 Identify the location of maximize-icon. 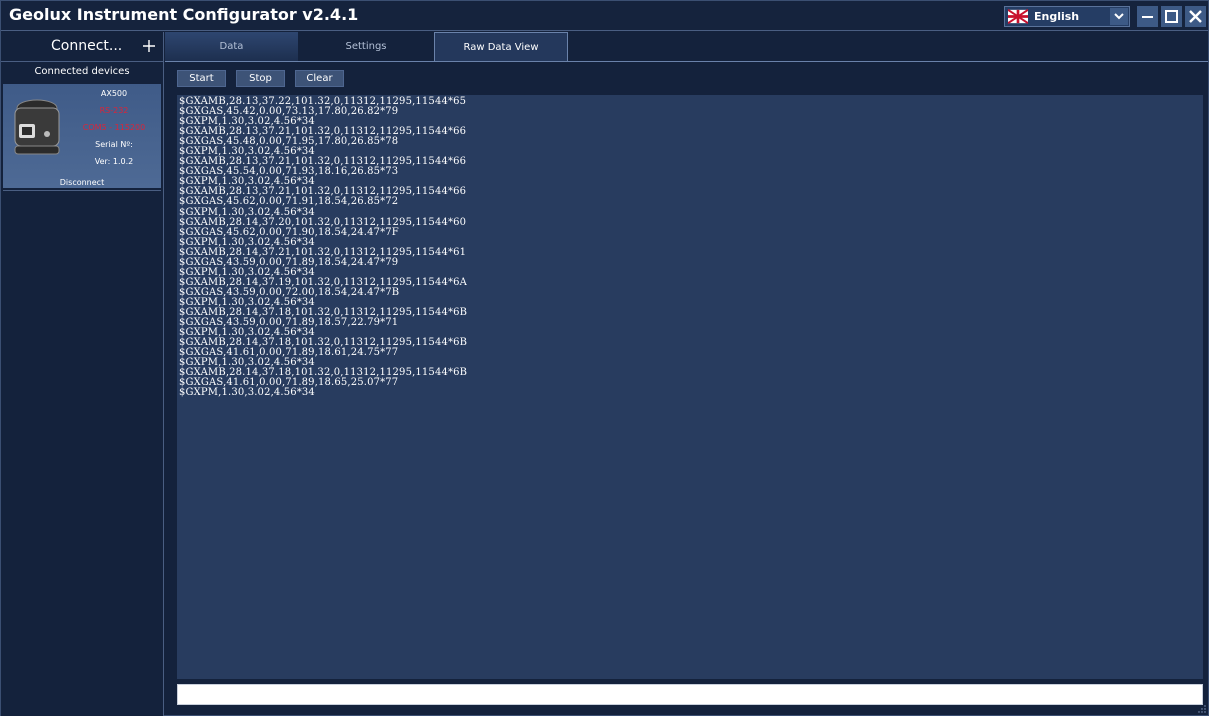
(1171, 16).